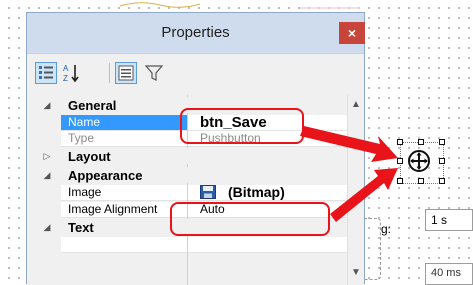  I want to click on resize-handle-w, so click(400, 161).